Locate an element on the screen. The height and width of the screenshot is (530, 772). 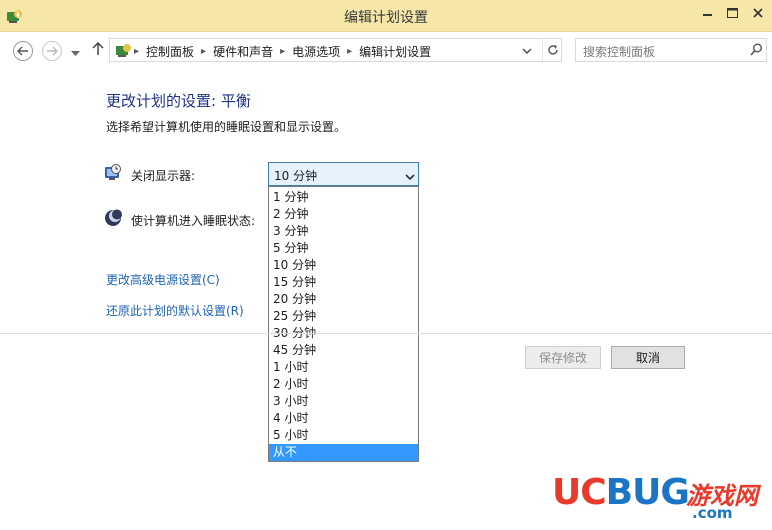
breadcrumb-item-control-panel: 控制面板 is located at coordinates (170, 51).